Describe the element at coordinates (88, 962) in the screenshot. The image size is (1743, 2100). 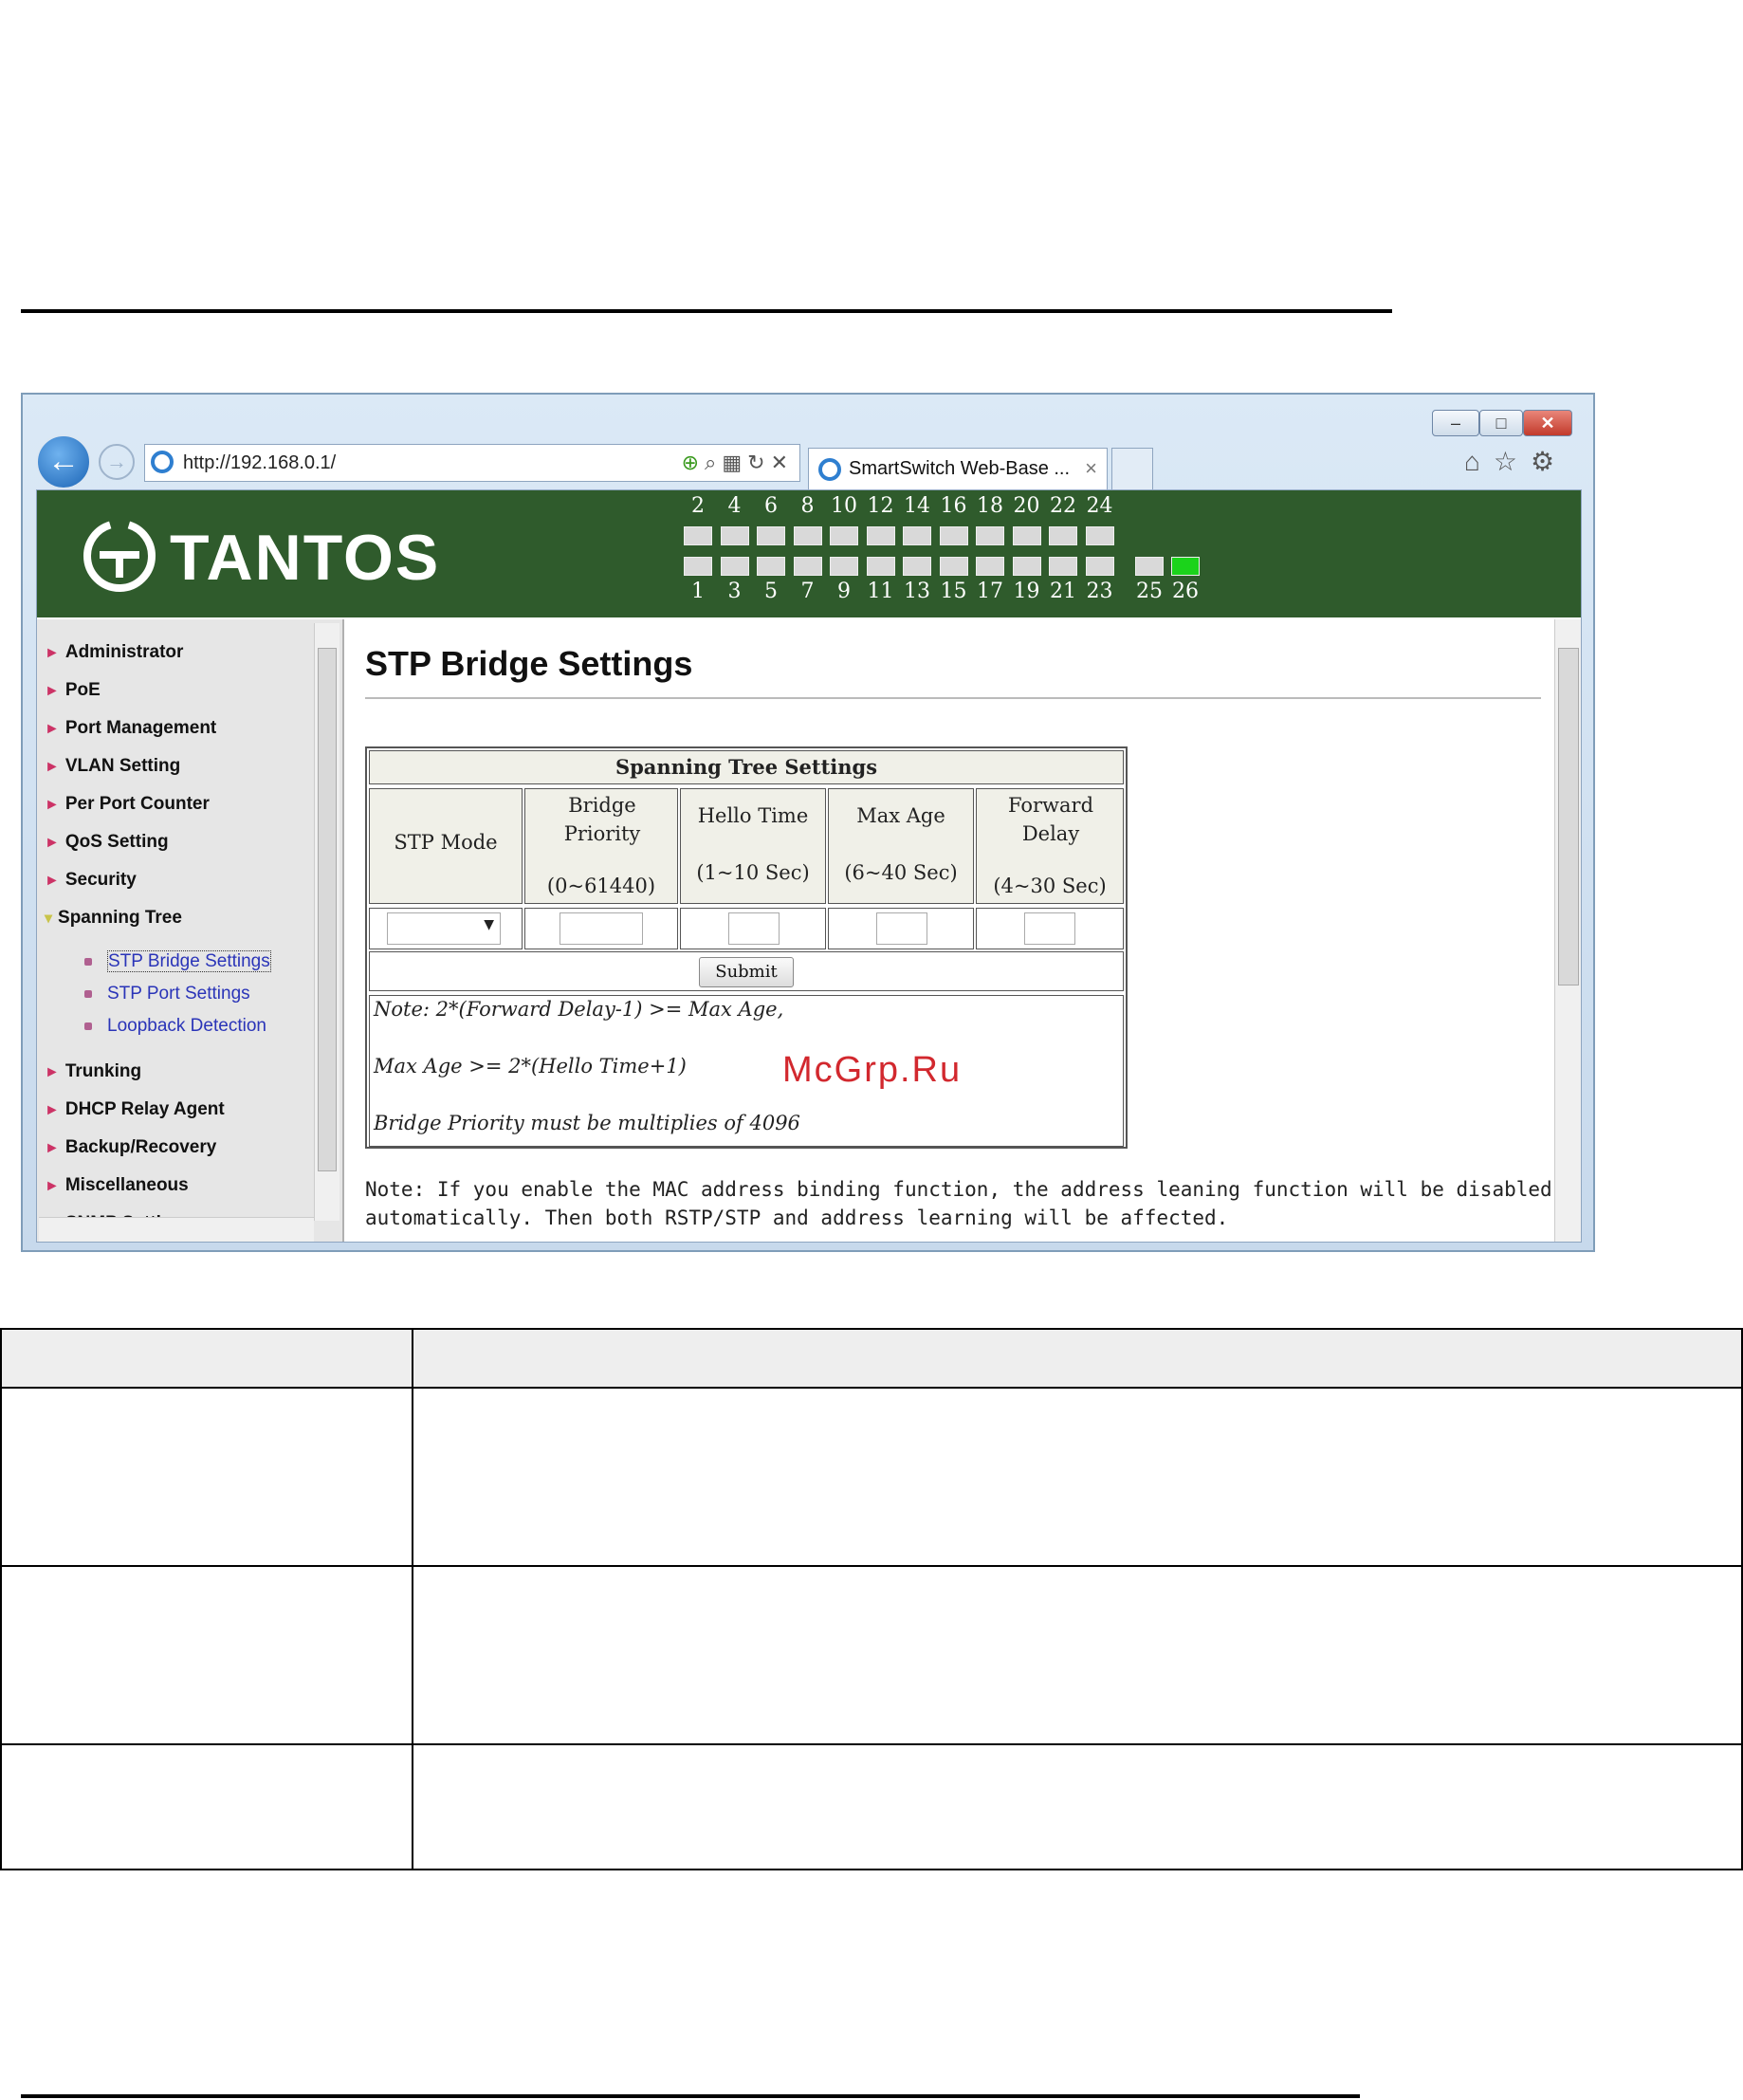
I see `bullet-icon` at that location.